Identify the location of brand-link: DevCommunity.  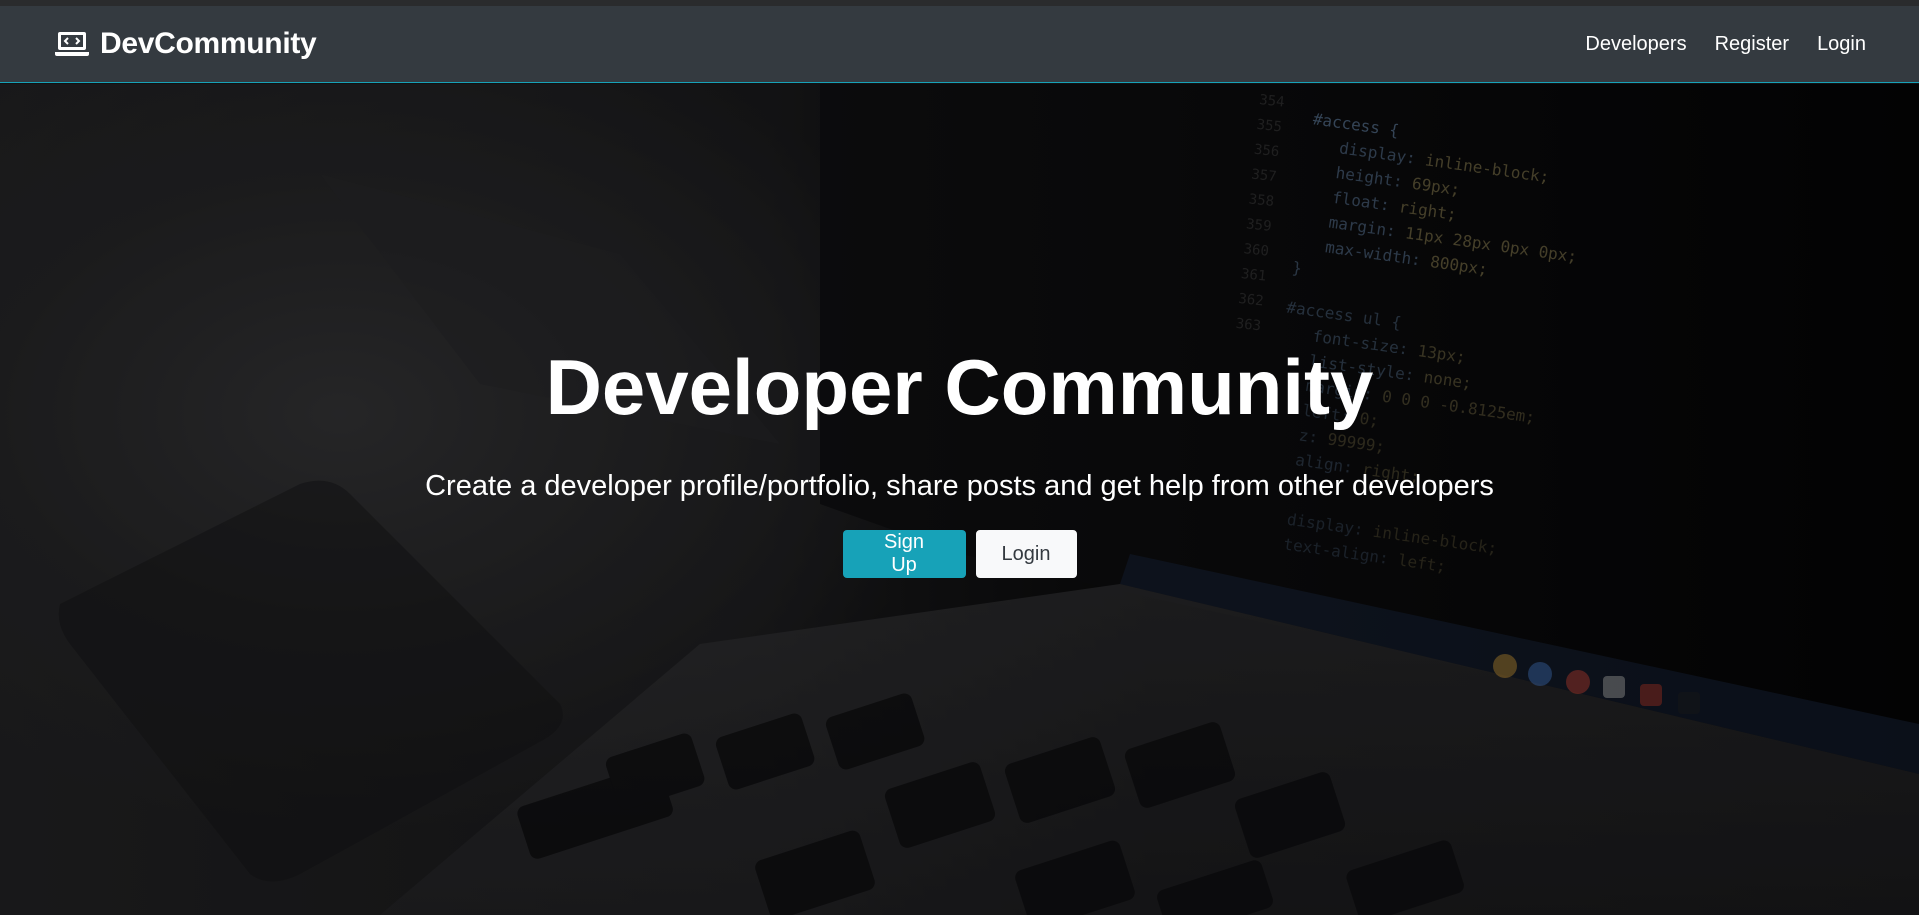
(185, 44).